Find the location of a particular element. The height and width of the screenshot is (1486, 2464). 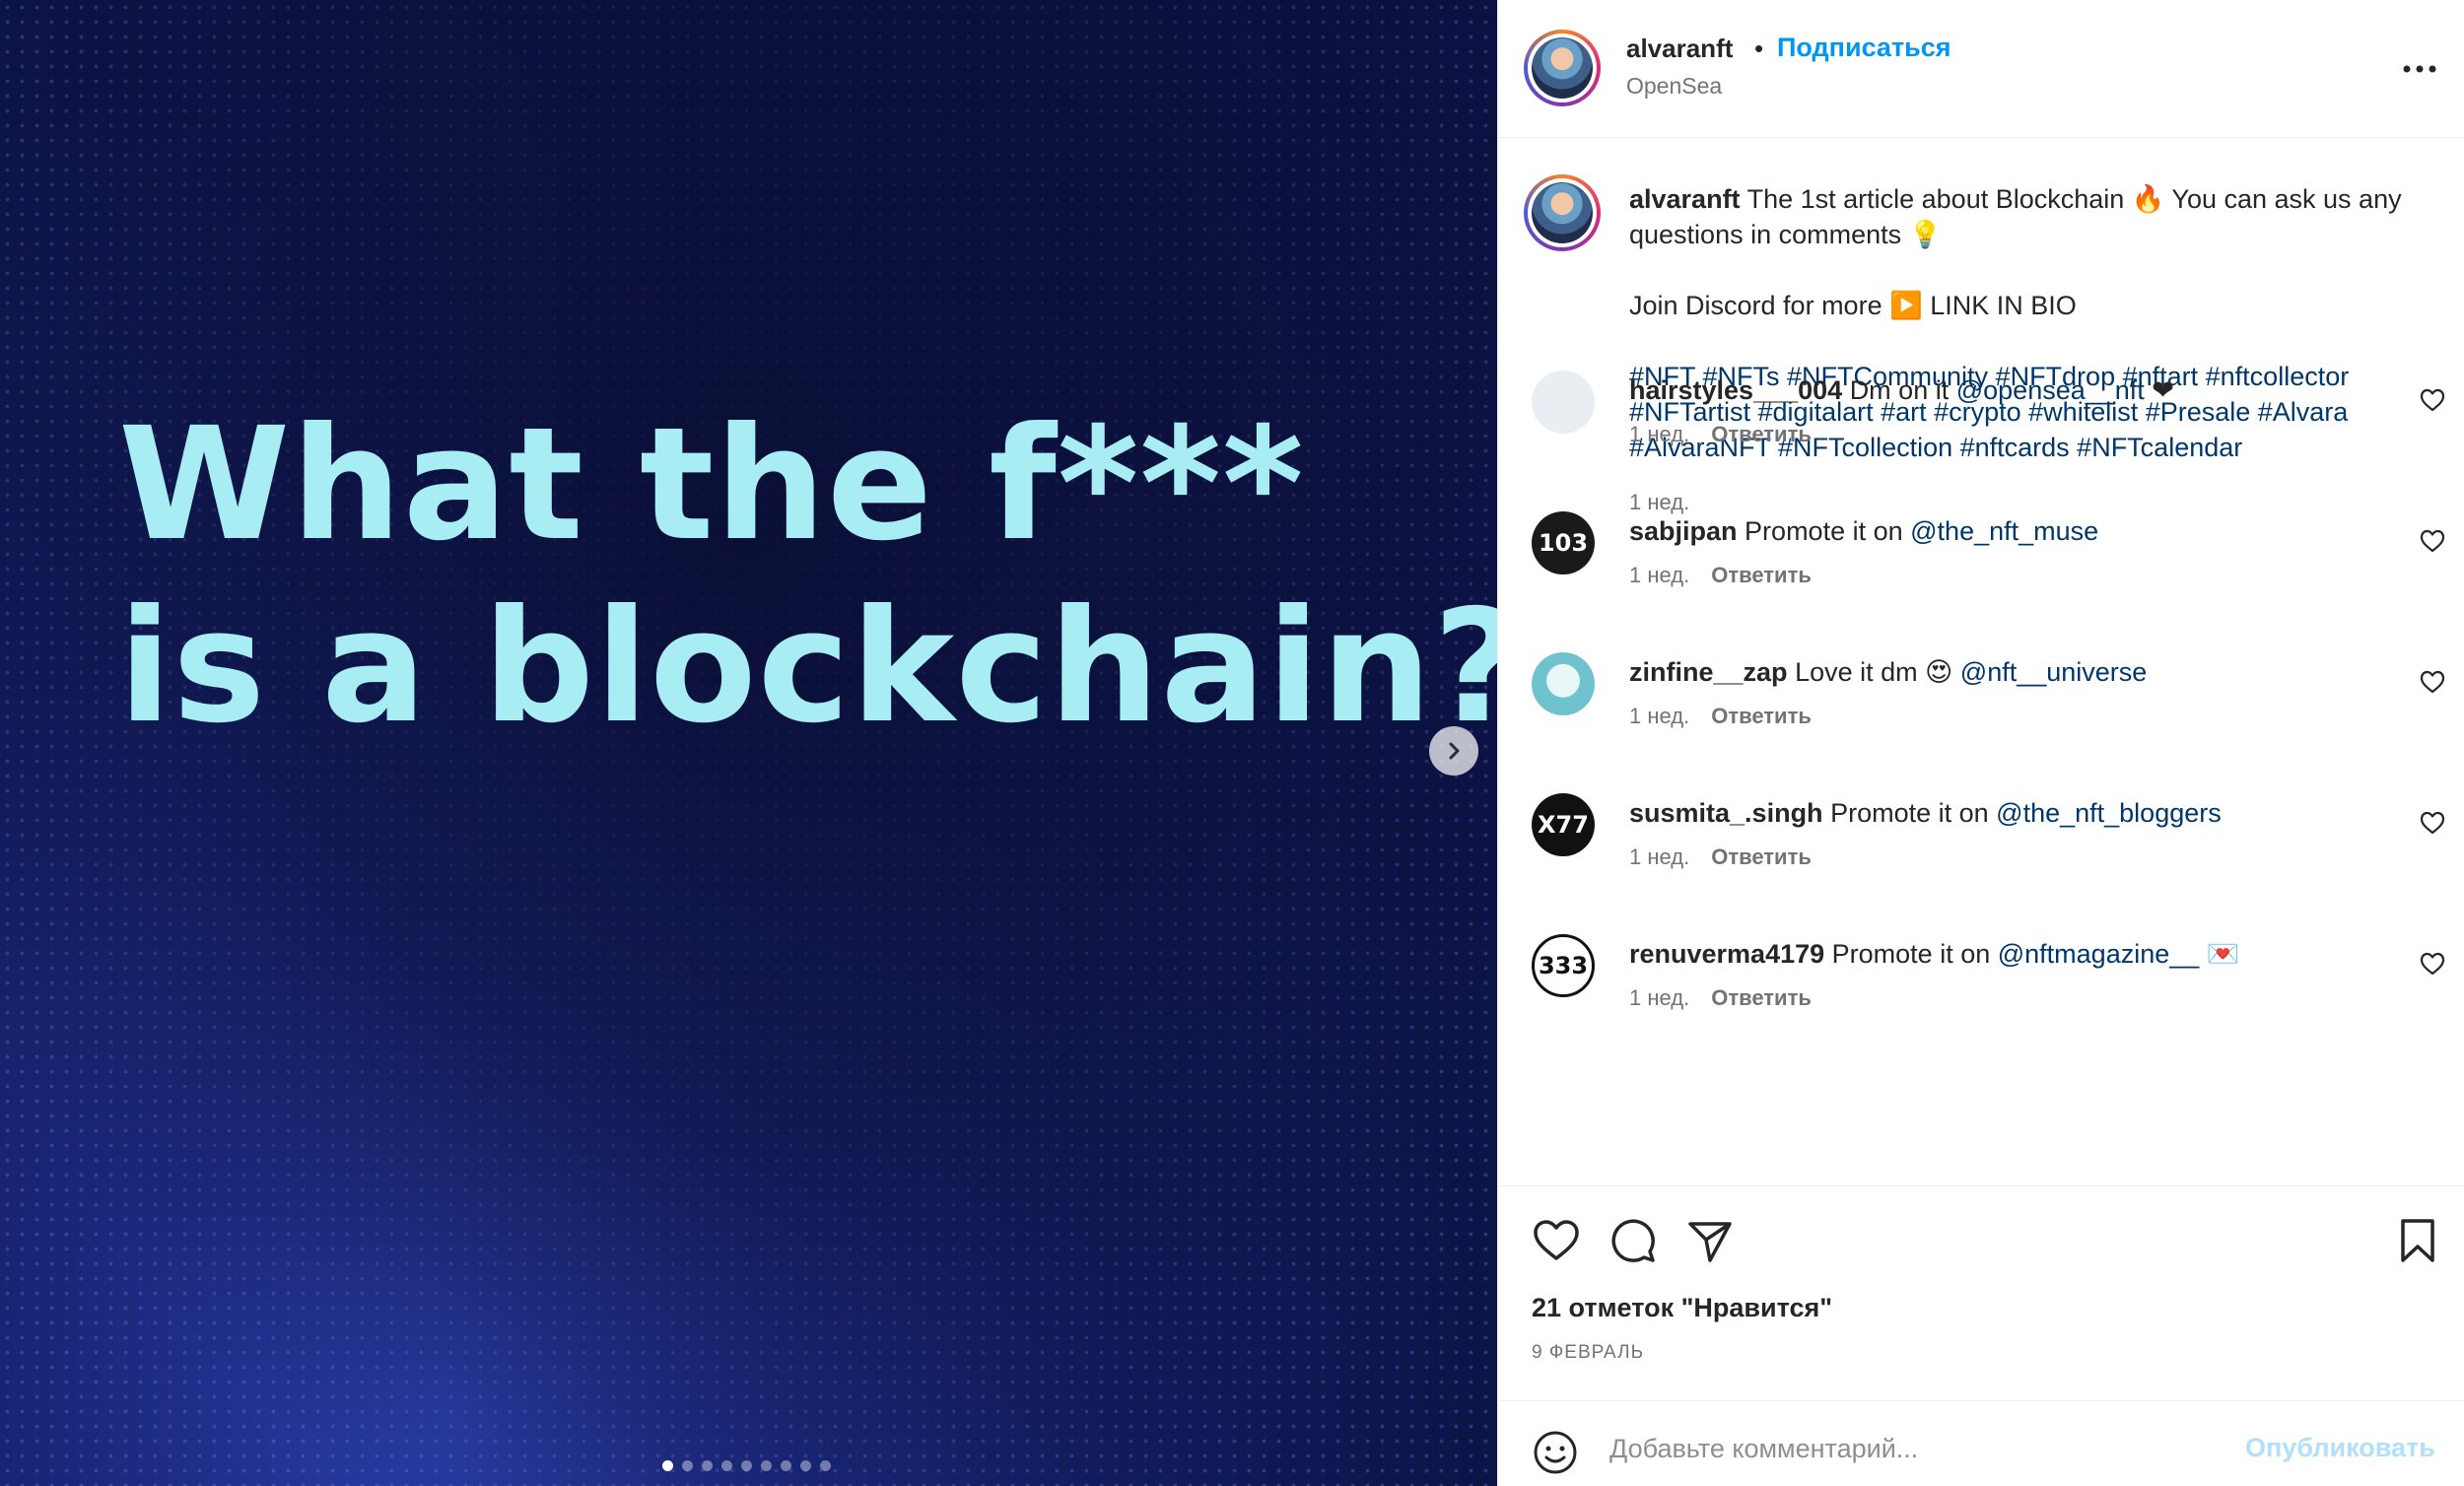

avatar-label: X77 is located at coordinates (1563, 825).